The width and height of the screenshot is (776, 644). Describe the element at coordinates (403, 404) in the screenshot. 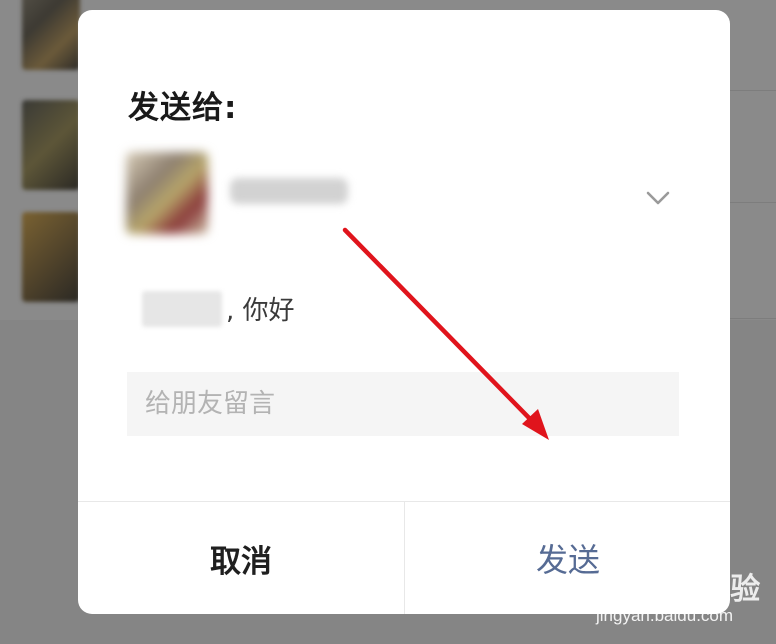

I see `message-input` at that location.